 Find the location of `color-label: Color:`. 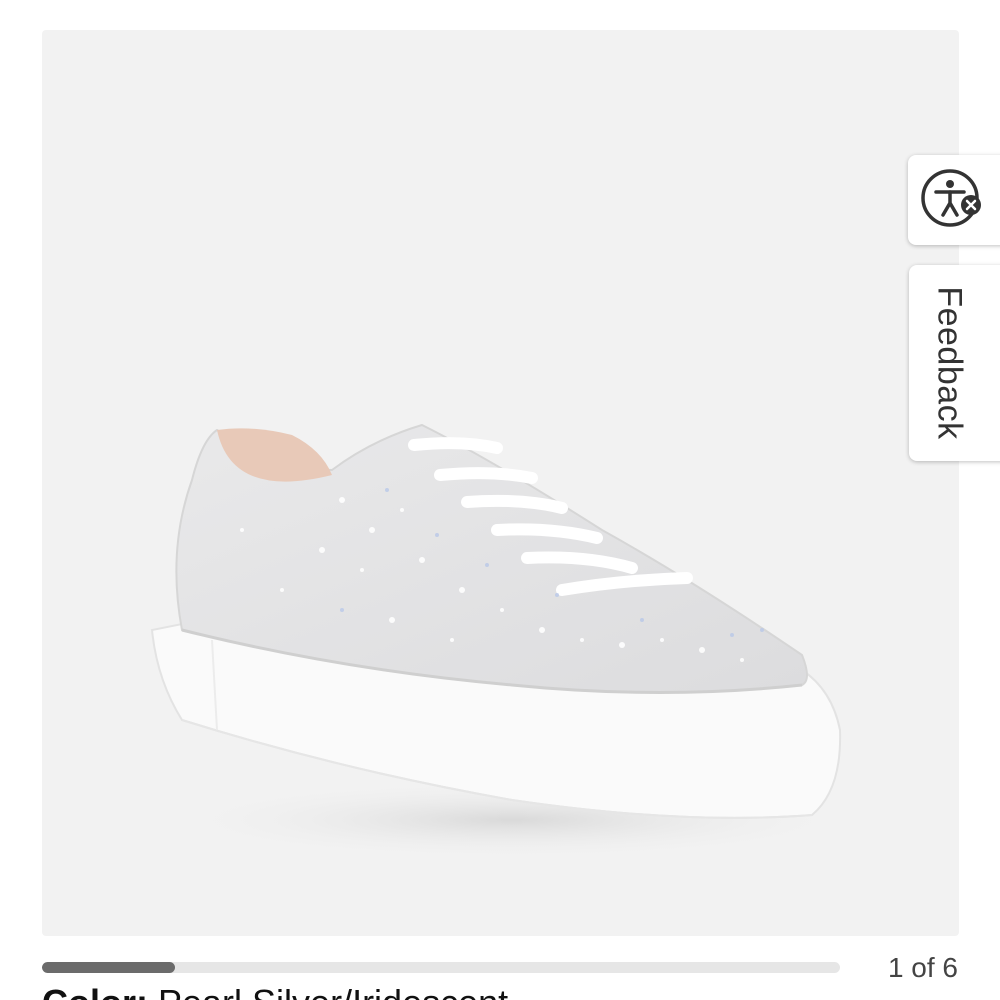

color-label: Color: is located at coordinates (95, 991).